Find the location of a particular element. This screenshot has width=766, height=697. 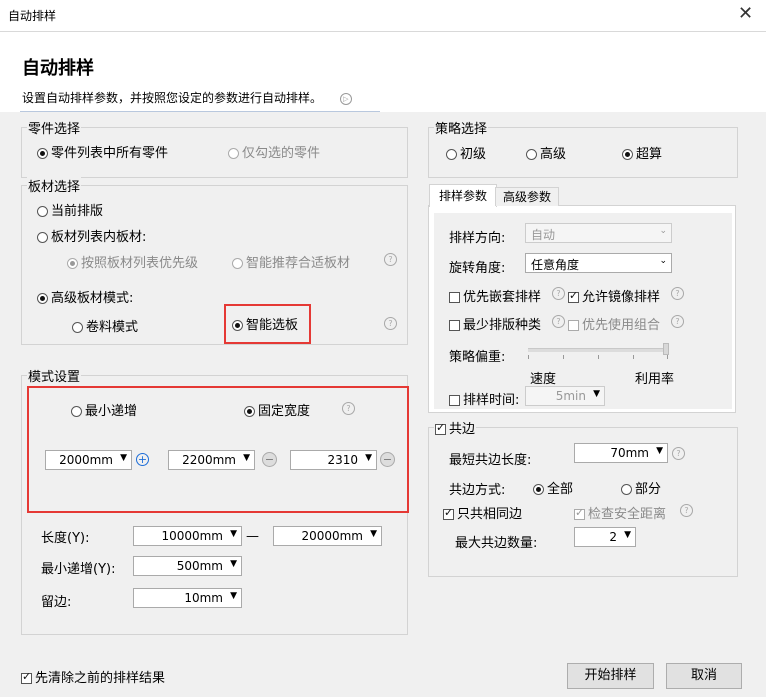

time-combo: 5min ▼ is located at coordinates (565, 396).